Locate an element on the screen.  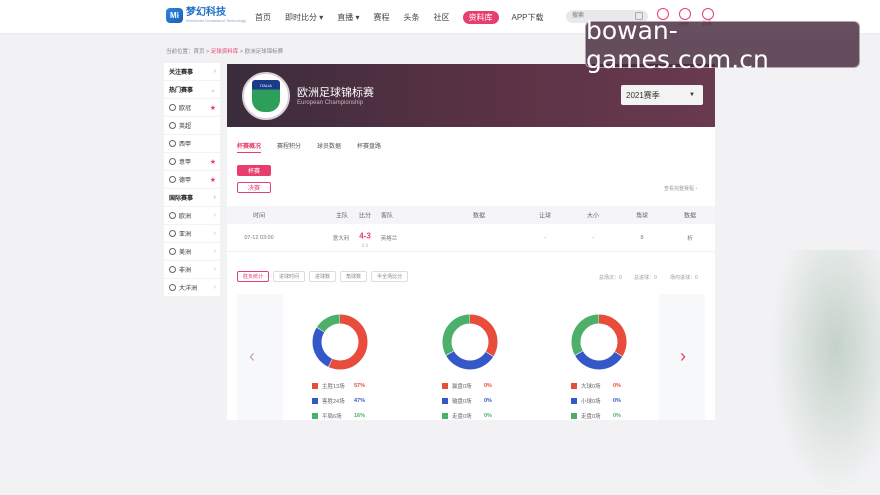
legend-label: 大球0场 is located at coordinates (591, 386).